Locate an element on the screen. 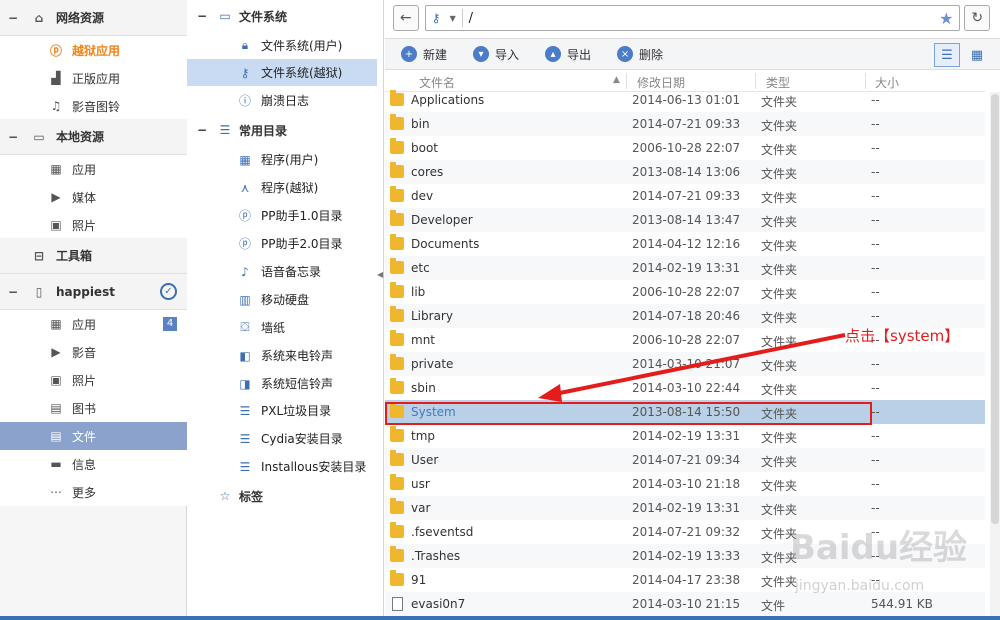 The height and width of the screenshot is (620, 1000). sidebar-item-device-apps: ▦ 应用 4 is located at coordinates (93, 324).